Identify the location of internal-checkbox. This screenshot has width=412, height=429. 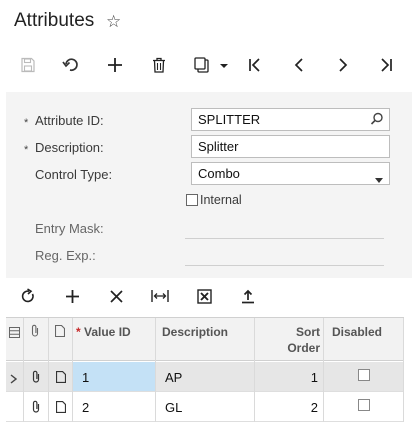
(192, 200).